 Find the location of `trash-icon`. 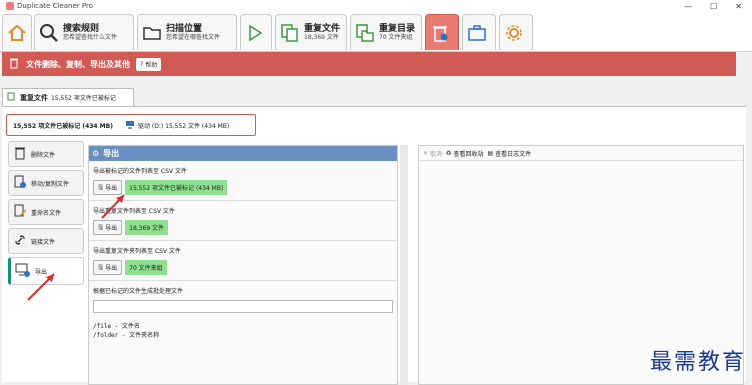

trash-icon is located at coordinates (440, 33).